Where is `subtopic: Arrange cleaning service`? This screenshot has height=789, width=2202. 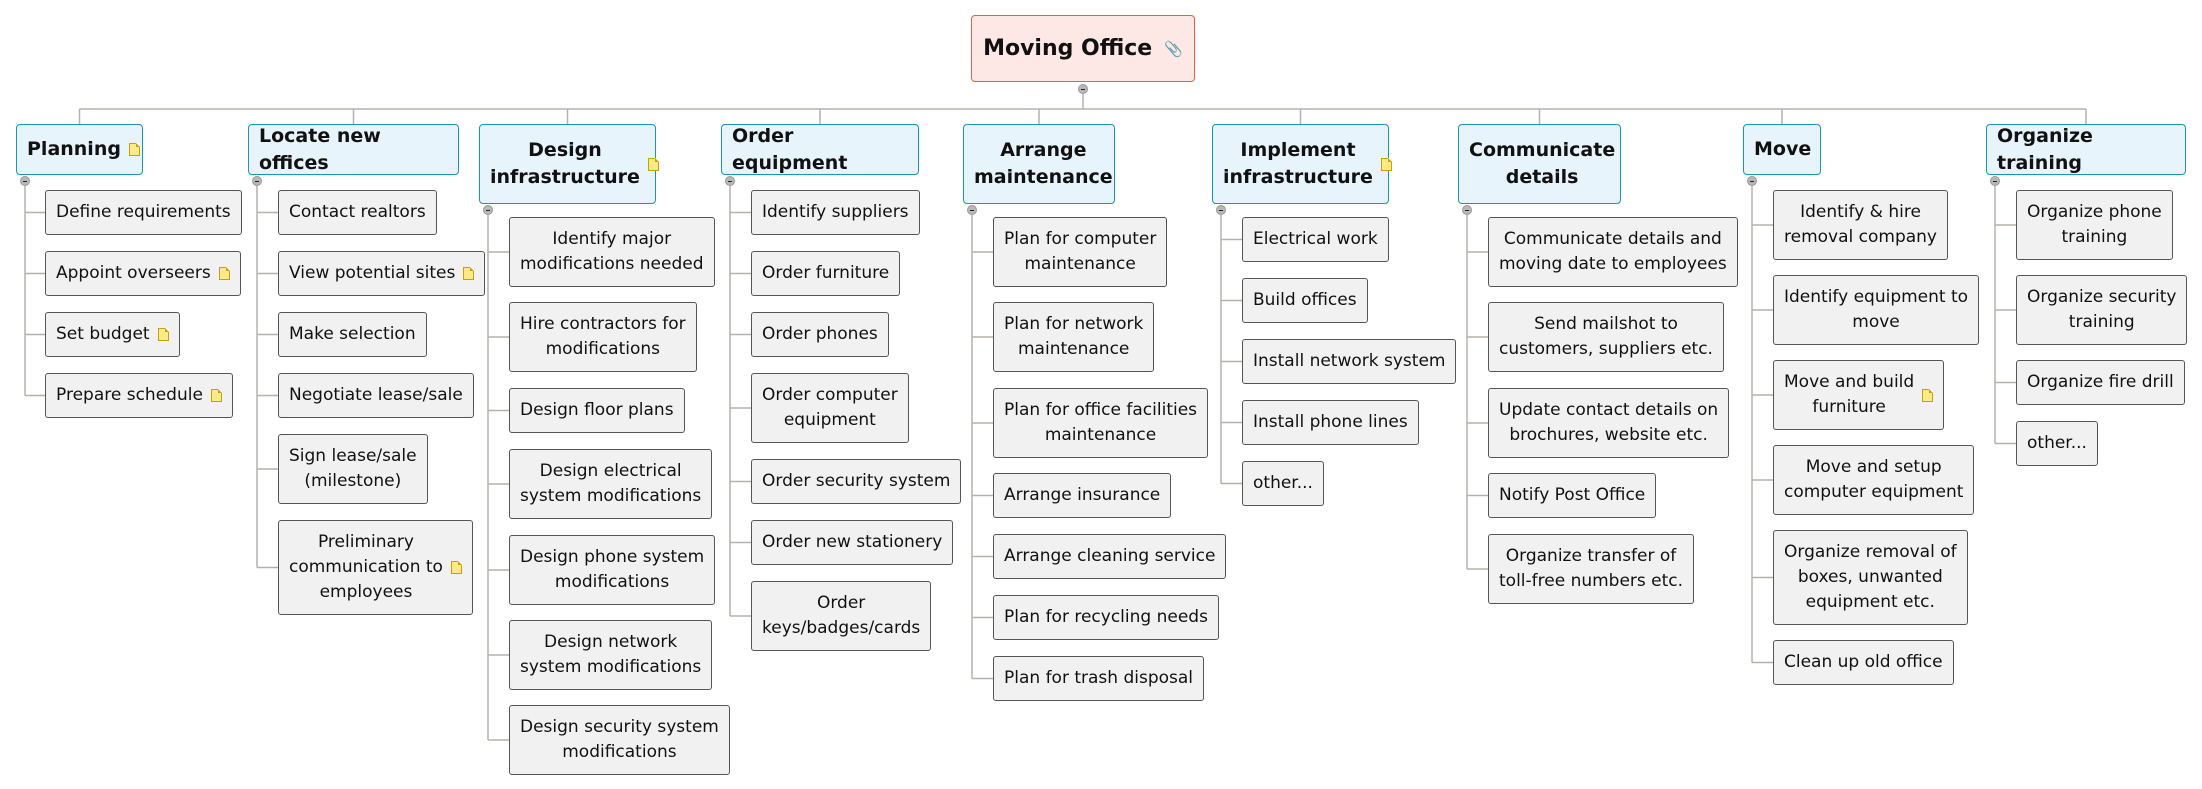
subtopic: Arrange cleaning service is located at coordinates (1110, 556).